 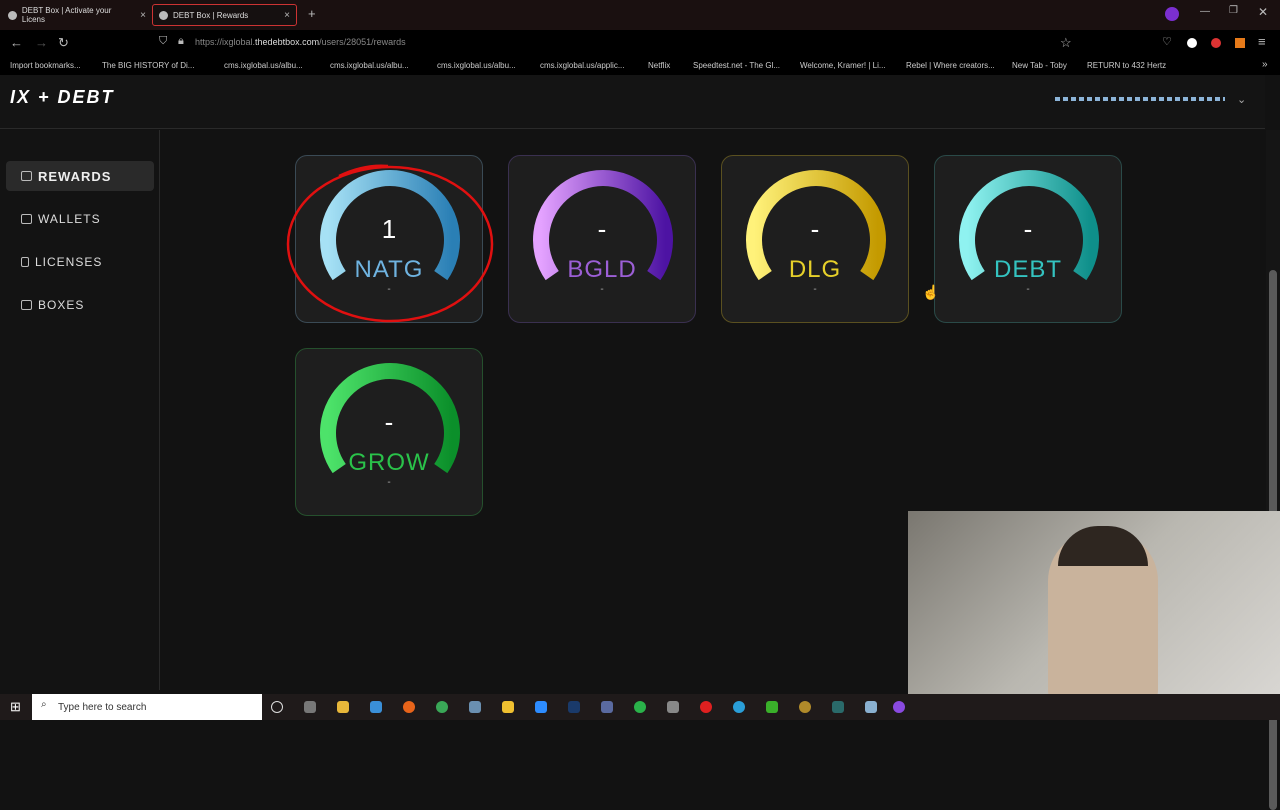 I want to click on reward-card-dlg: - DLG -, so click(x=815, y=239).